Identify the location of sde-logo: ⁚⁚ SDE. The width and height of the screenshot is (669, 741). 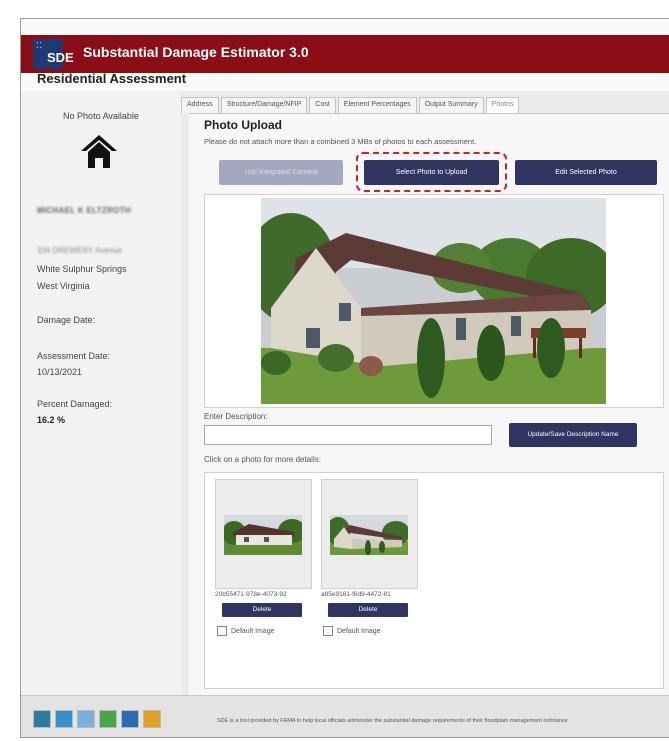
(53, 54).